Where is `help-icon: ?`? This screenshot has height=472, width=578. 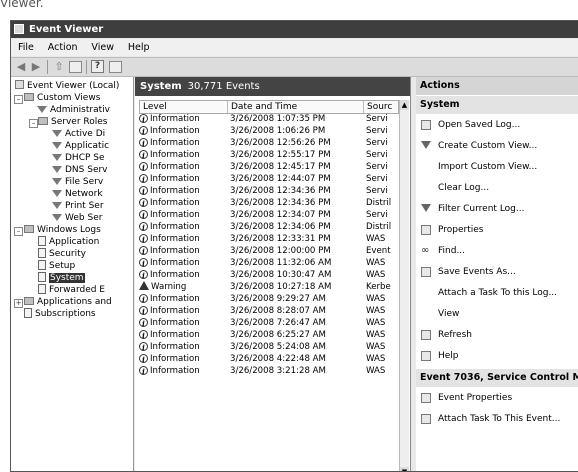 help-icon: ? is located at coordinates (97, 66).